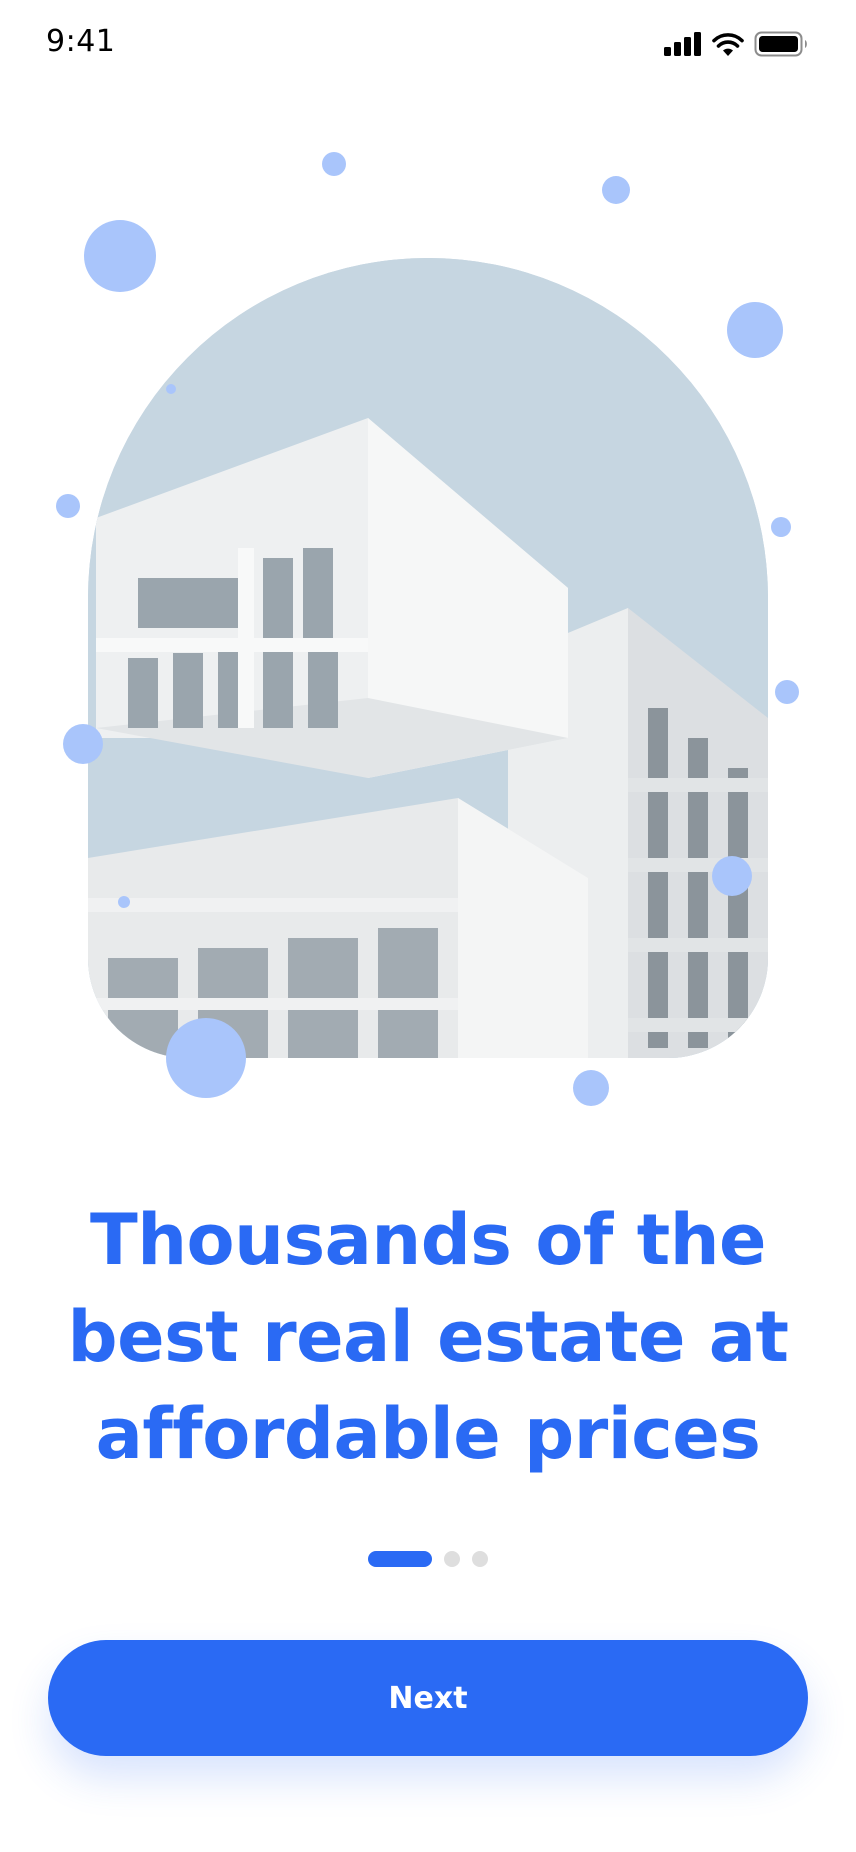  What do you see at coordinates (682, 44) in the screenshot?
I see `cellular-signal-icon` at bounding box center [682, 44].